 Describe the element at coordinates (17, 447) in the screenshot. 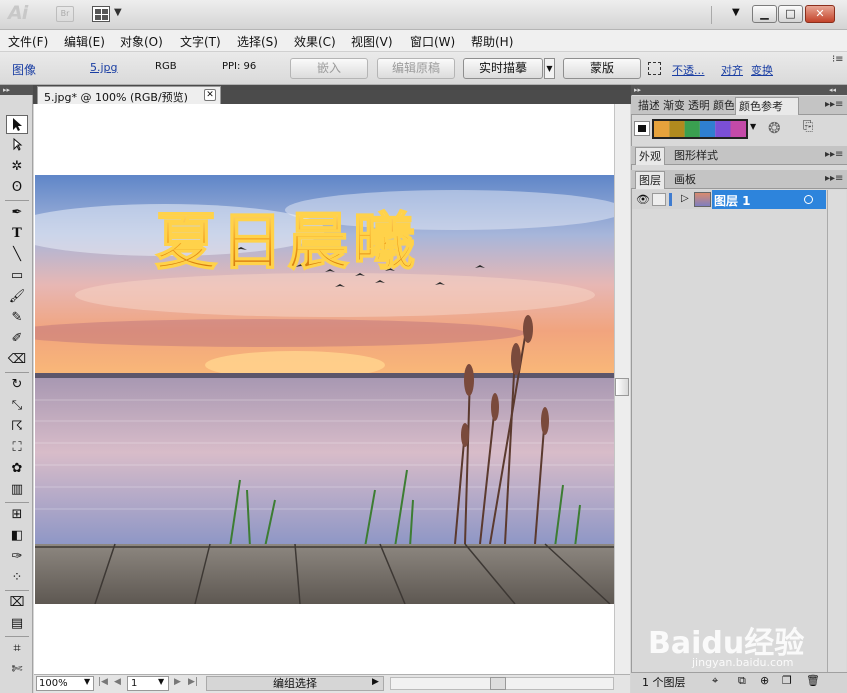

I see `free-transform-tool-icon: ⛶` at that location.